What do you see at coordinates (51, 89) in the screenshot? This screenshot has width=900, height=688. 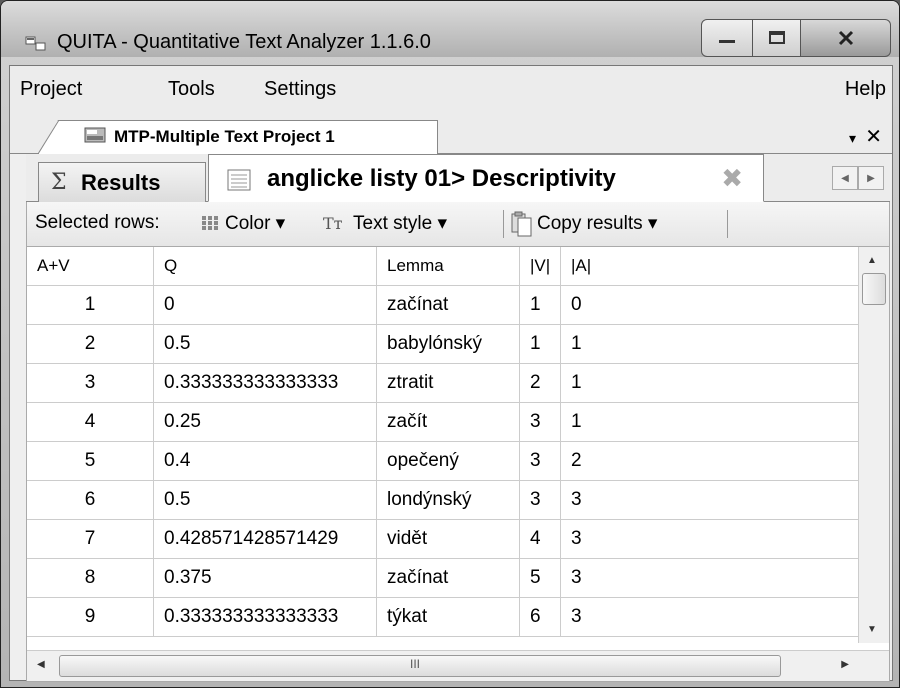 I see `menu-project: Project` at bounding box center [51, 89].